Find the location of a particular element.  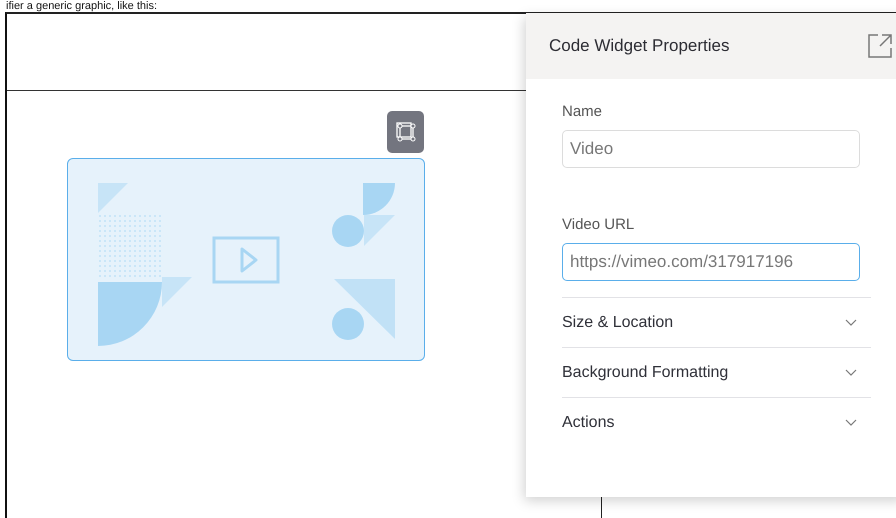

section-label: Actions is located at coordinates (588, 423).